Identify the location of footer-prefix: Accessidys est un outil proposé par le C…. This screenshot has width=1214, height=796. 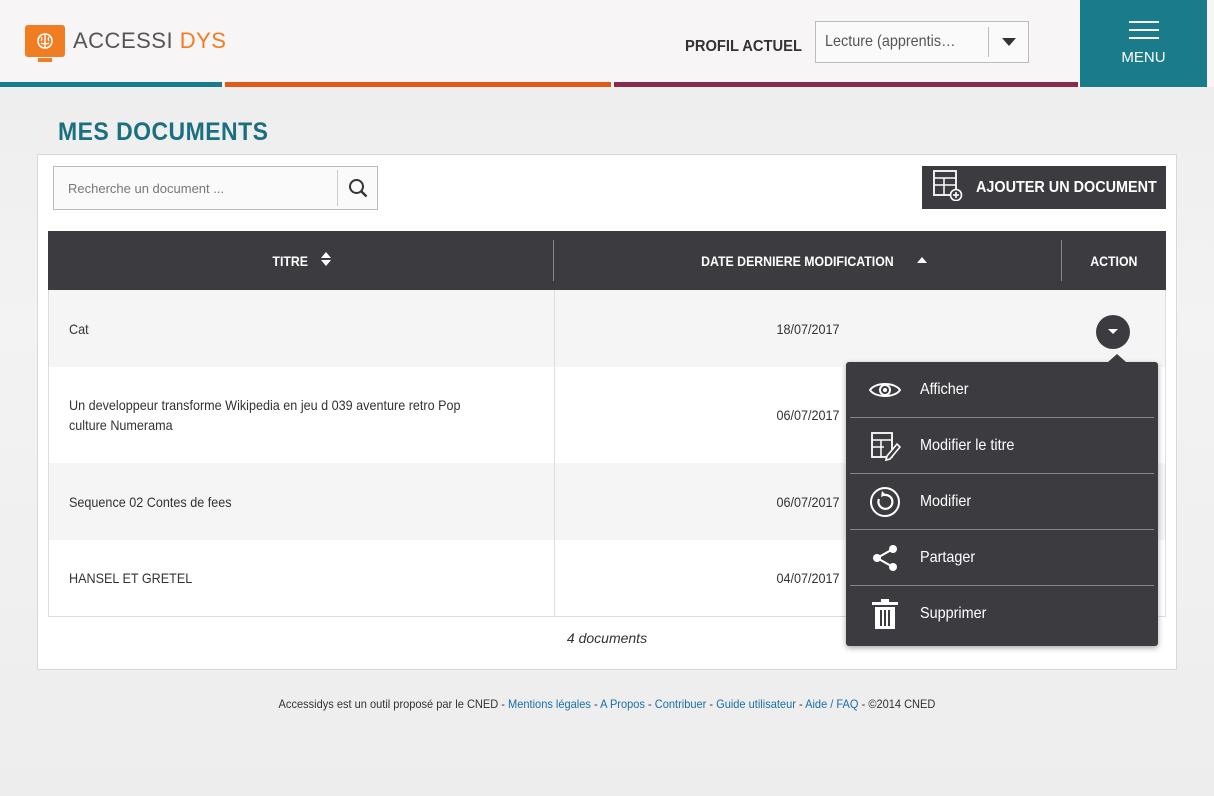
(393, 704).